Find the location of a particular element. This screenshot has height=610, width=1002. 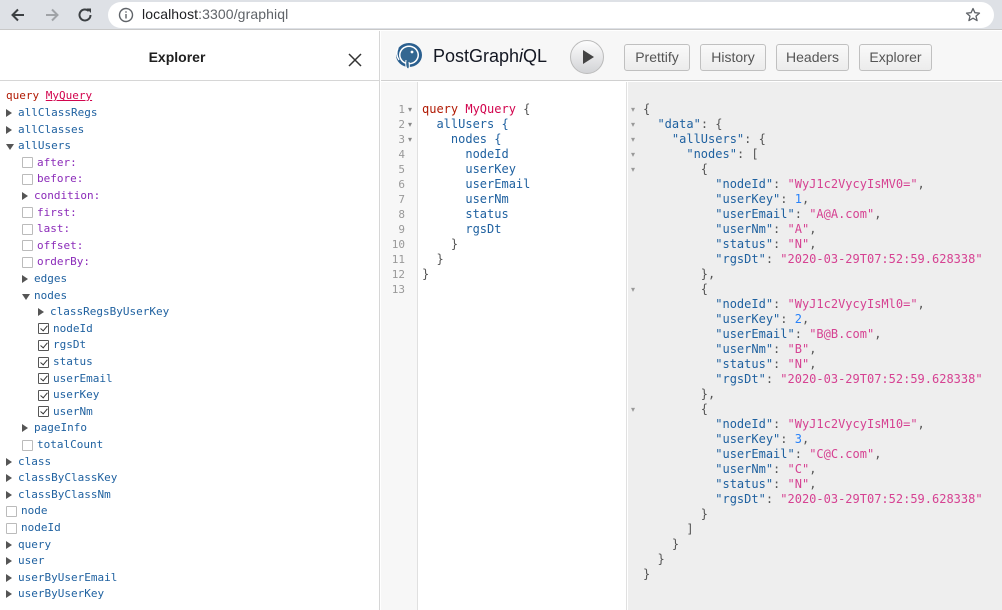

history-button: History is located at coordinates (733, 57).